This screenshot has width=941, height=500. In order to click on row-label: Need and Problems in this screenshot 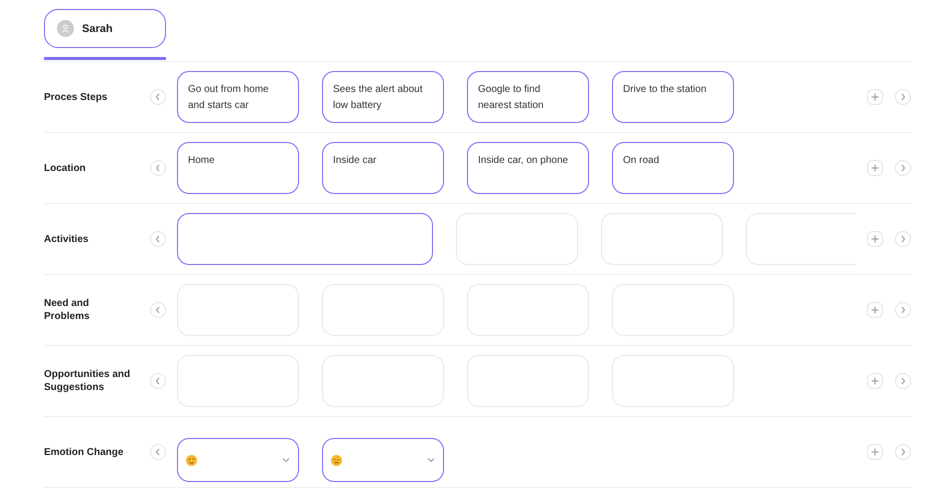, I will do `click(67, 310)`.